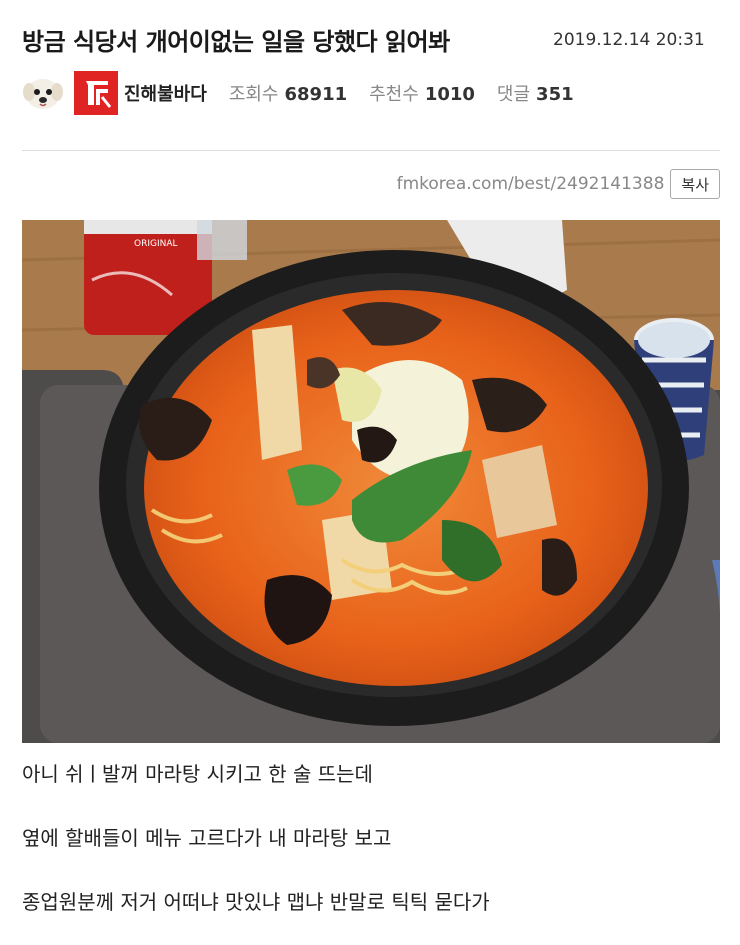  Describe the element at coordinates (531, 184) in the screenshot. I see `post-url: fmkorea.com/best/2492141388` at that location.